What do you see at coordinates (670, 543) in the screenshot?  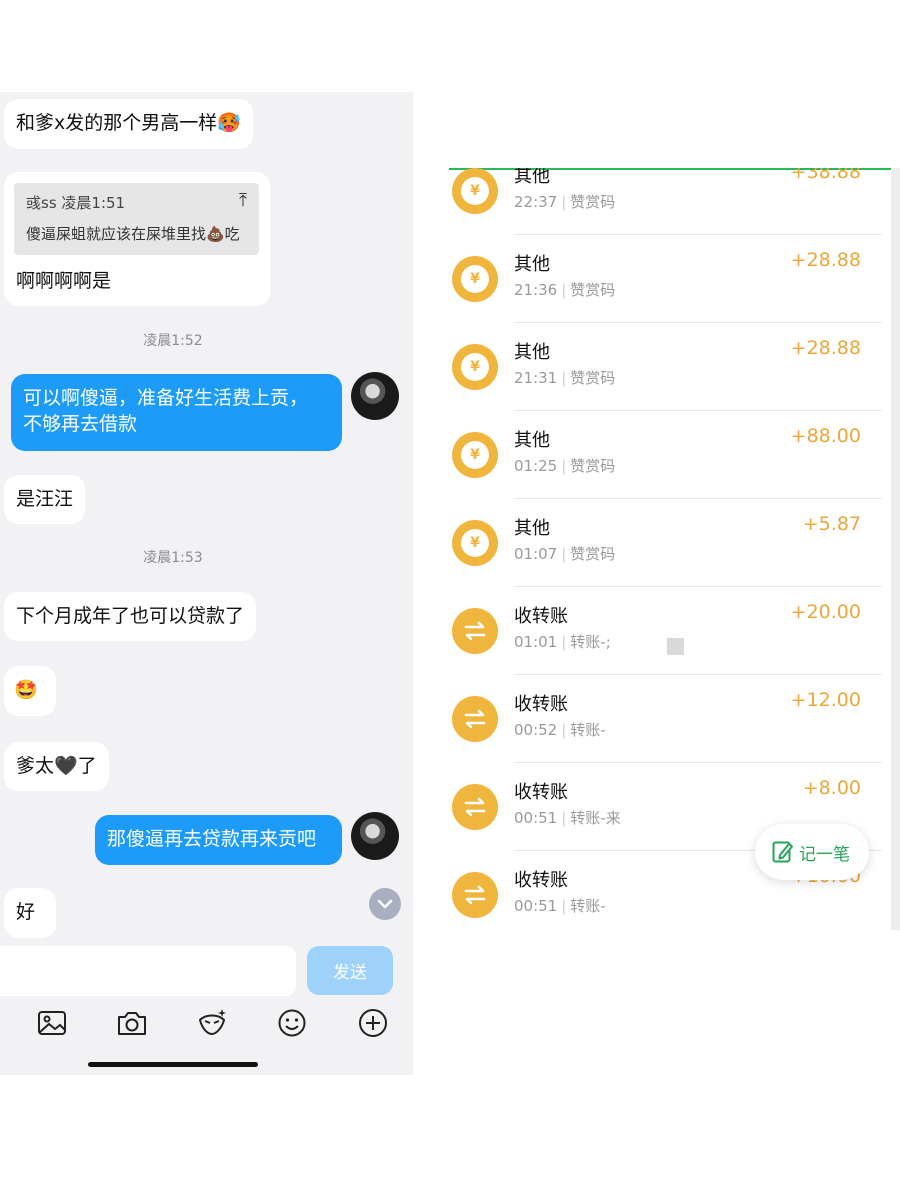 I see `transaction-row: ¥ 其他 01:07 | 赞赏码 +5.87` at bounding box center [670, 543].